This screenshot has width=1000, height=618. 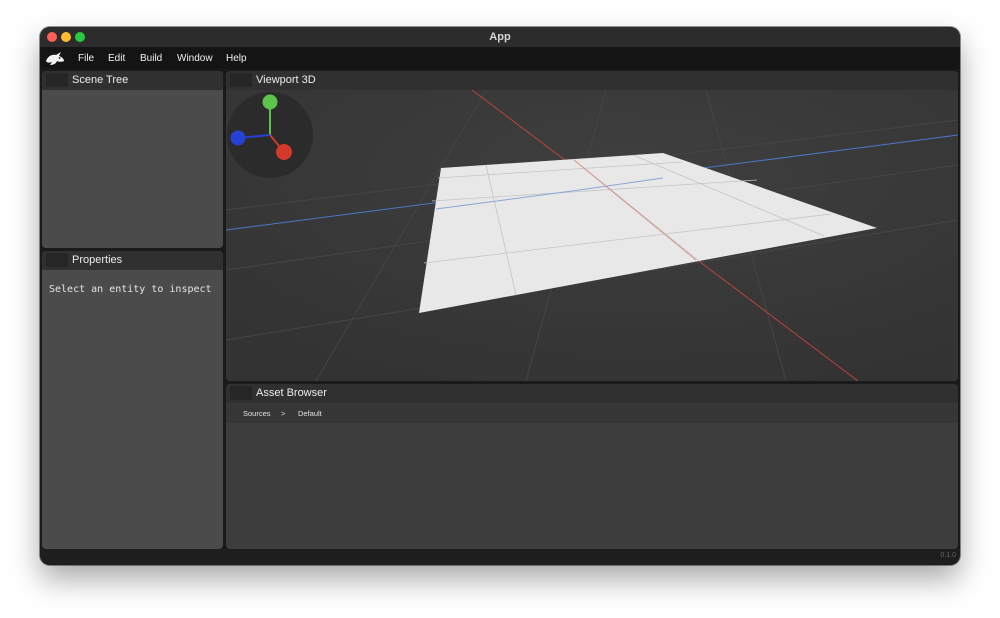 I want to click on gizmo-z-handle, so click(x=238, y=138).